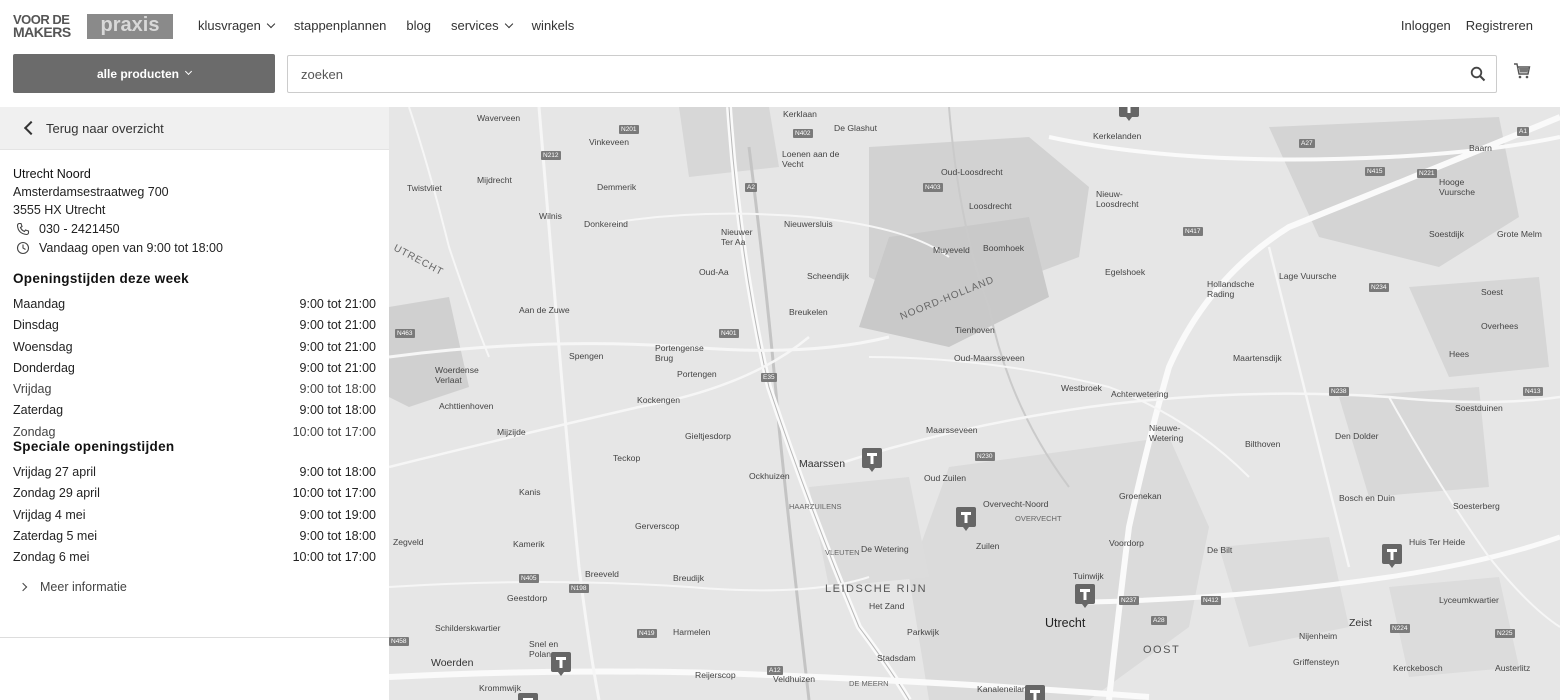  I want to click on place-label: Kerklaan, so click(800, 114).